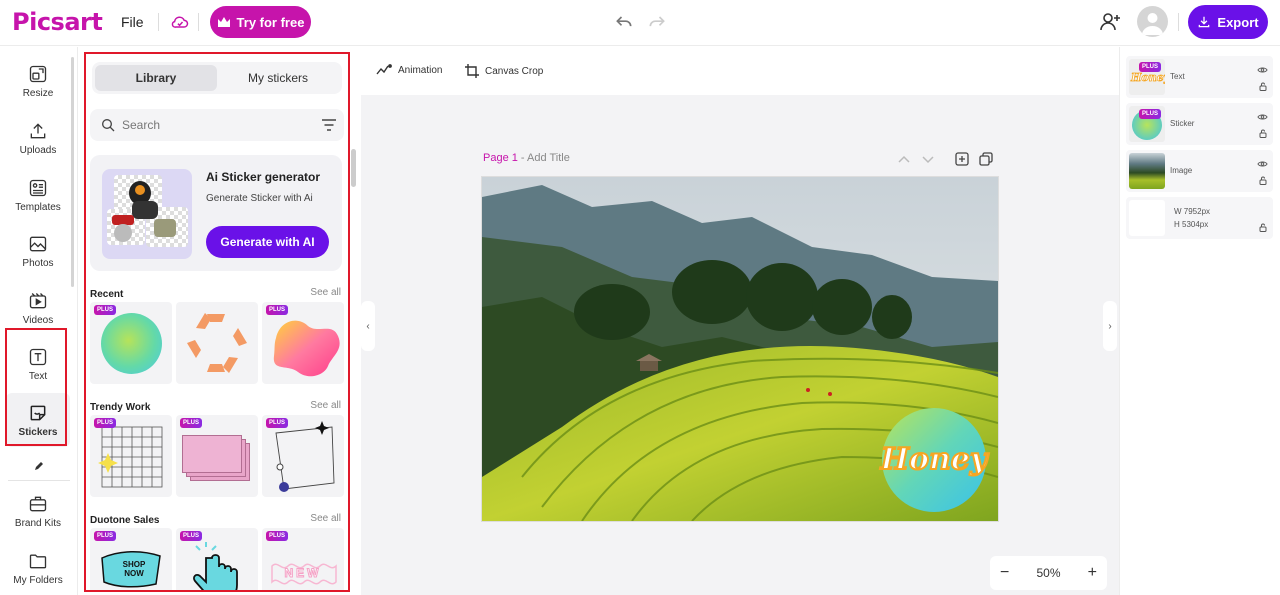 This screenshot has height=595, width=1280. Describe the element at coordinates (986, 159) in the screenshot. I see `duplicate-page-icon` at that location.